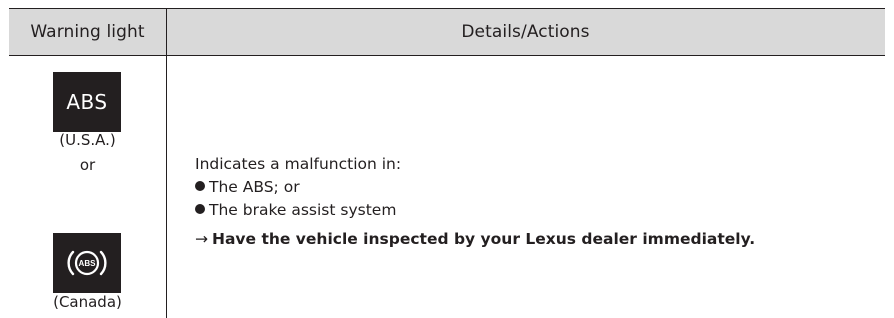 This screenshot has height=318, width=894. Describe the element at coordinates (87, 140) in the screenshot. I see `usa-caption: (U.S.A.)` at that location.